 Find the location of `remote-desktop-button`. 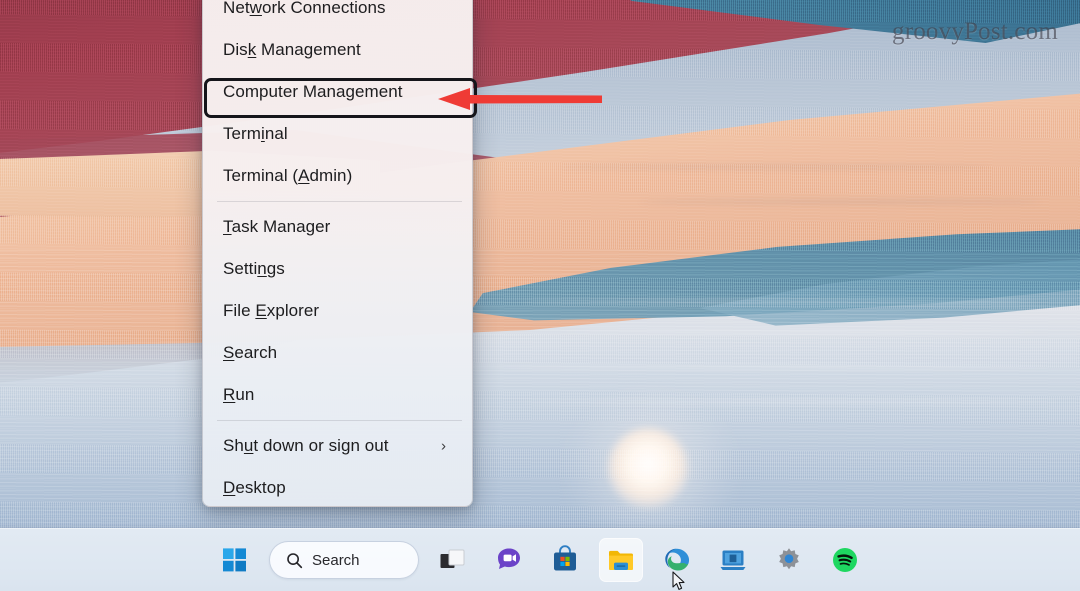

remote-desktop-button is located at coordinates (733, 560).